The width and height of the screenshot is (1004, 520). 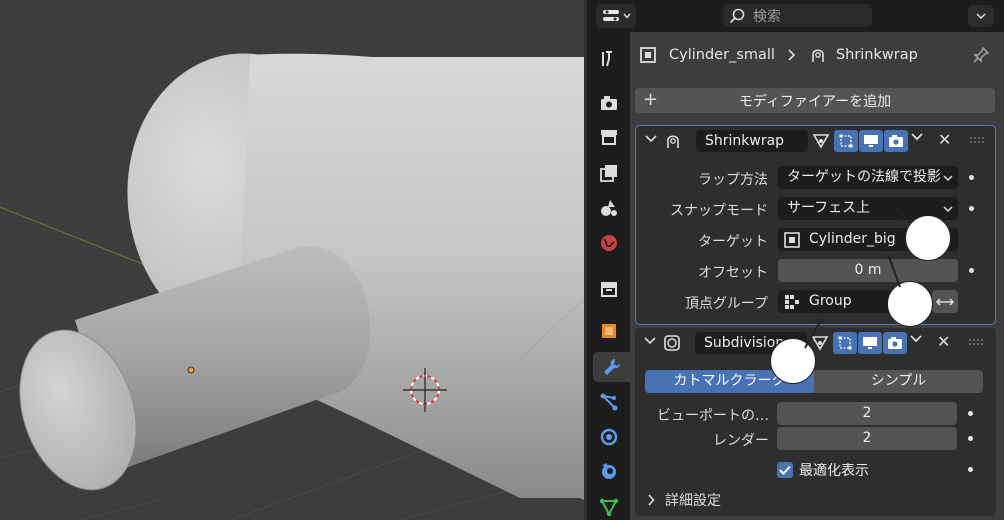 What do you see at coordinates (910, 304) in the screenshot?
I see `pointer-marker` at bounding box center [910, 304].